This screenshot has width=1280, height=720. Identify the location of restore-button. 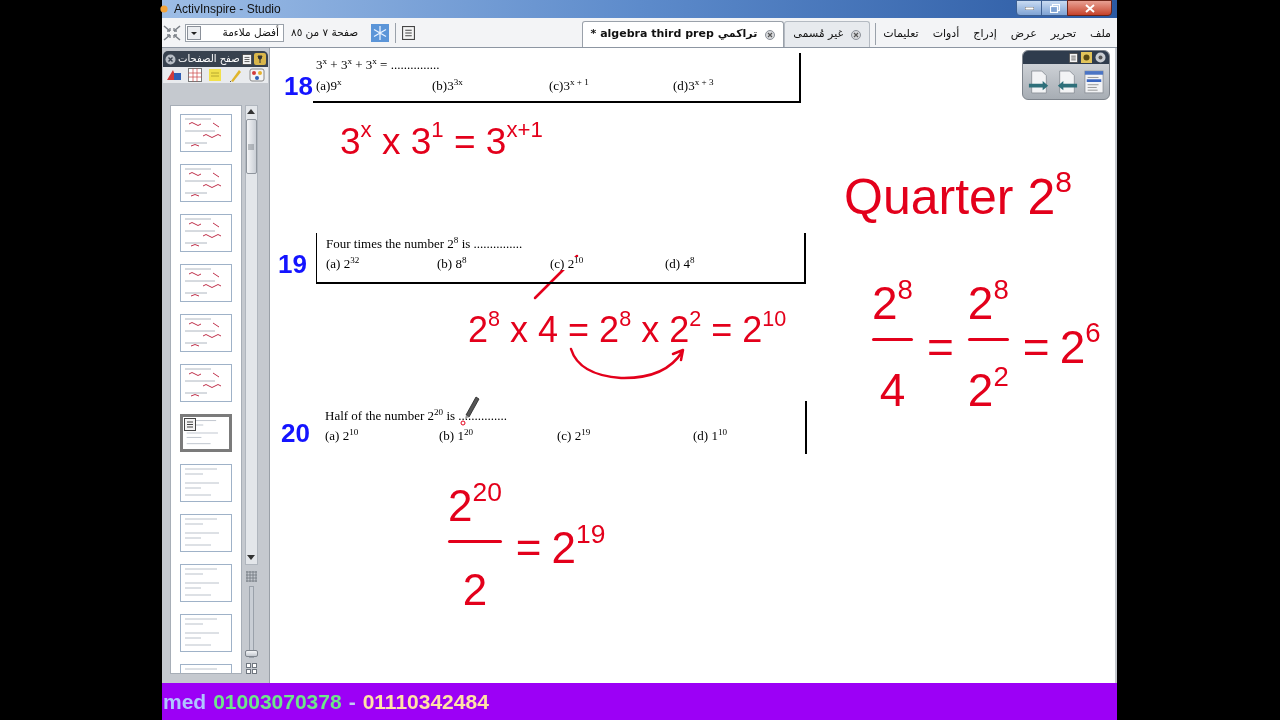
(1054, 8).